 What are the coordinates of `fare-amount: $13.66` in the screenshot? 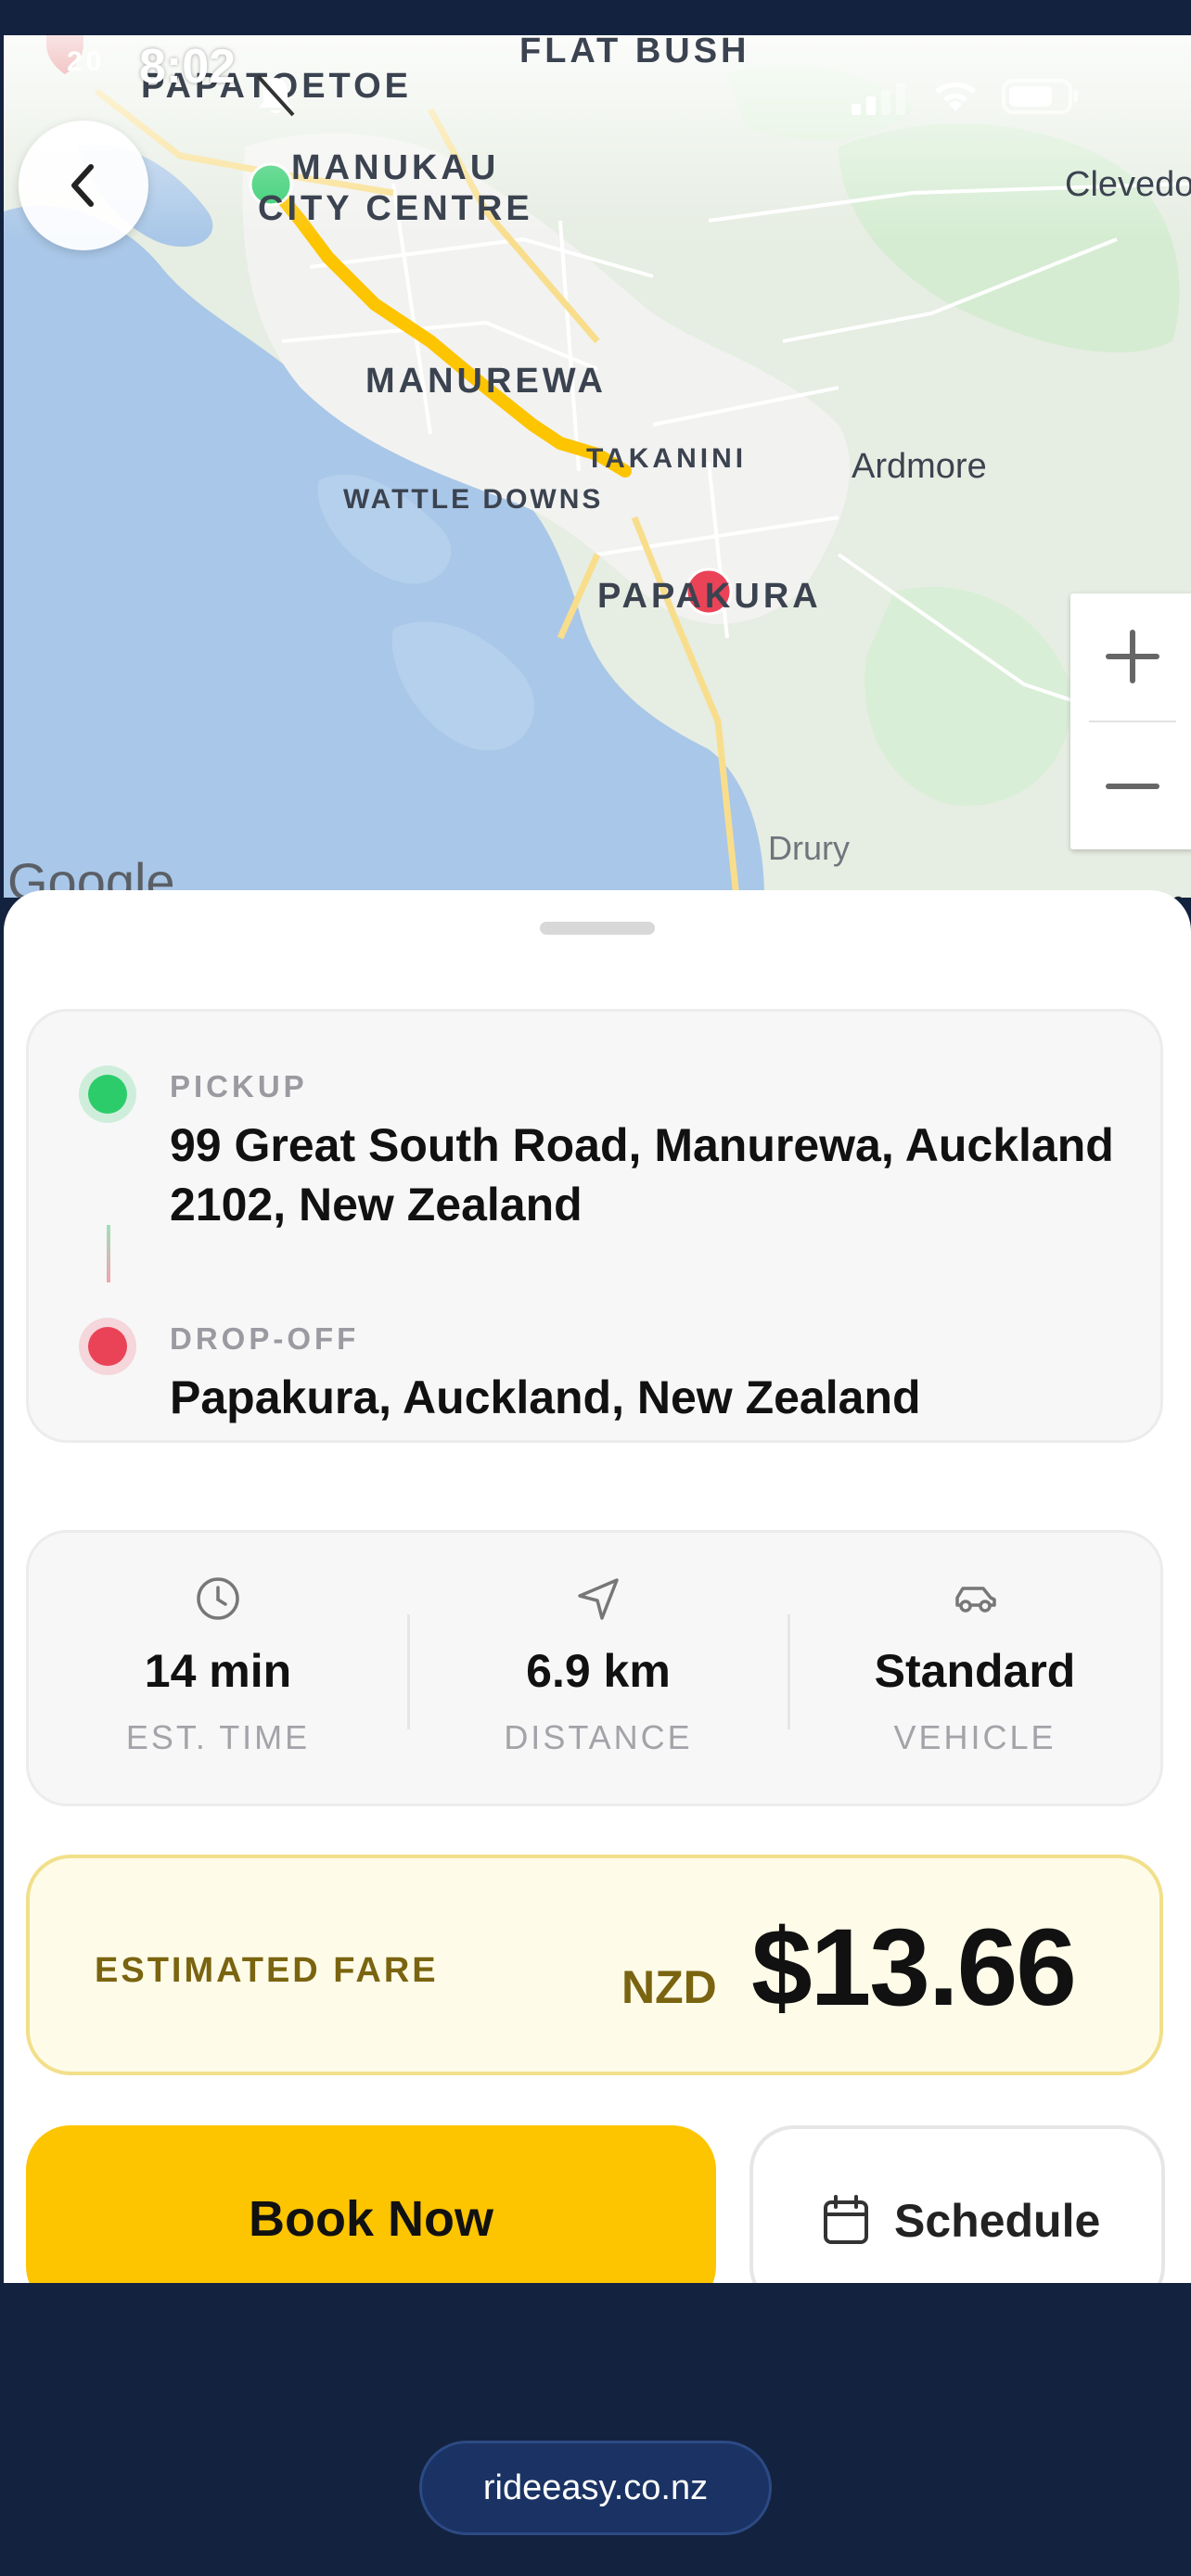 It's located at (914, 1967).